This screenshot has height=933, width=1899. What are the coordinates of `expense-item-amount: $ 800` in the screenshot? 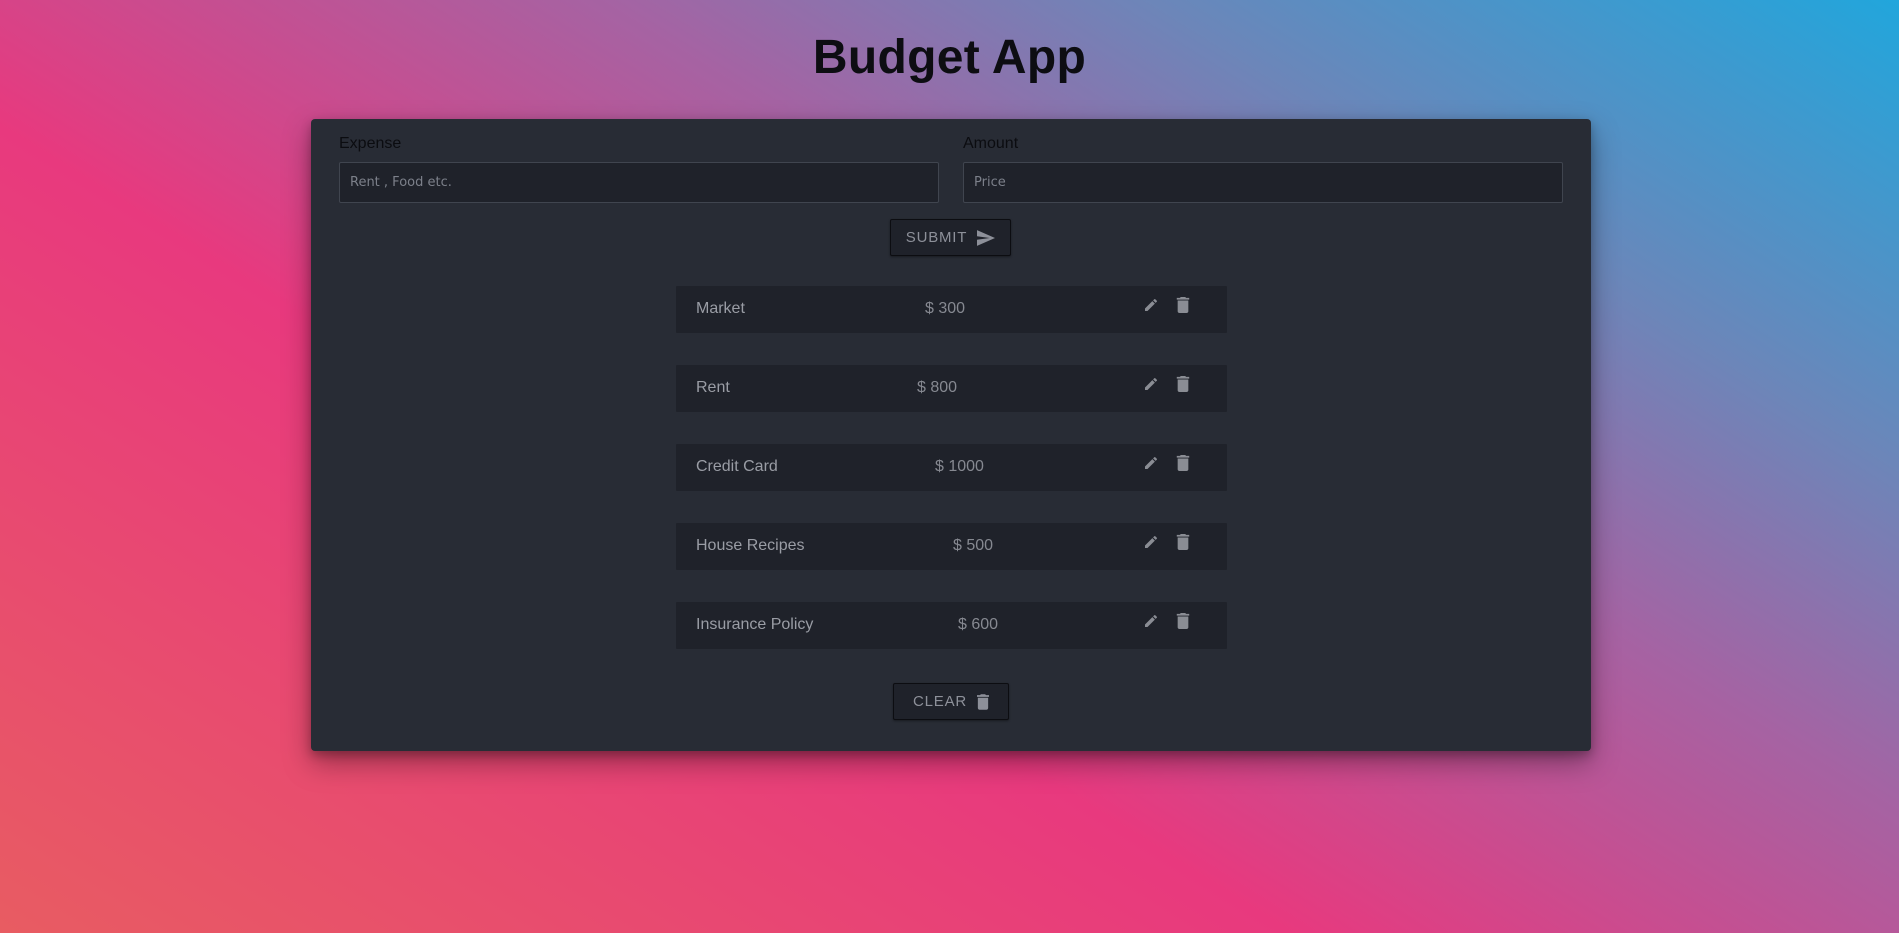 It's located at (937, 387).